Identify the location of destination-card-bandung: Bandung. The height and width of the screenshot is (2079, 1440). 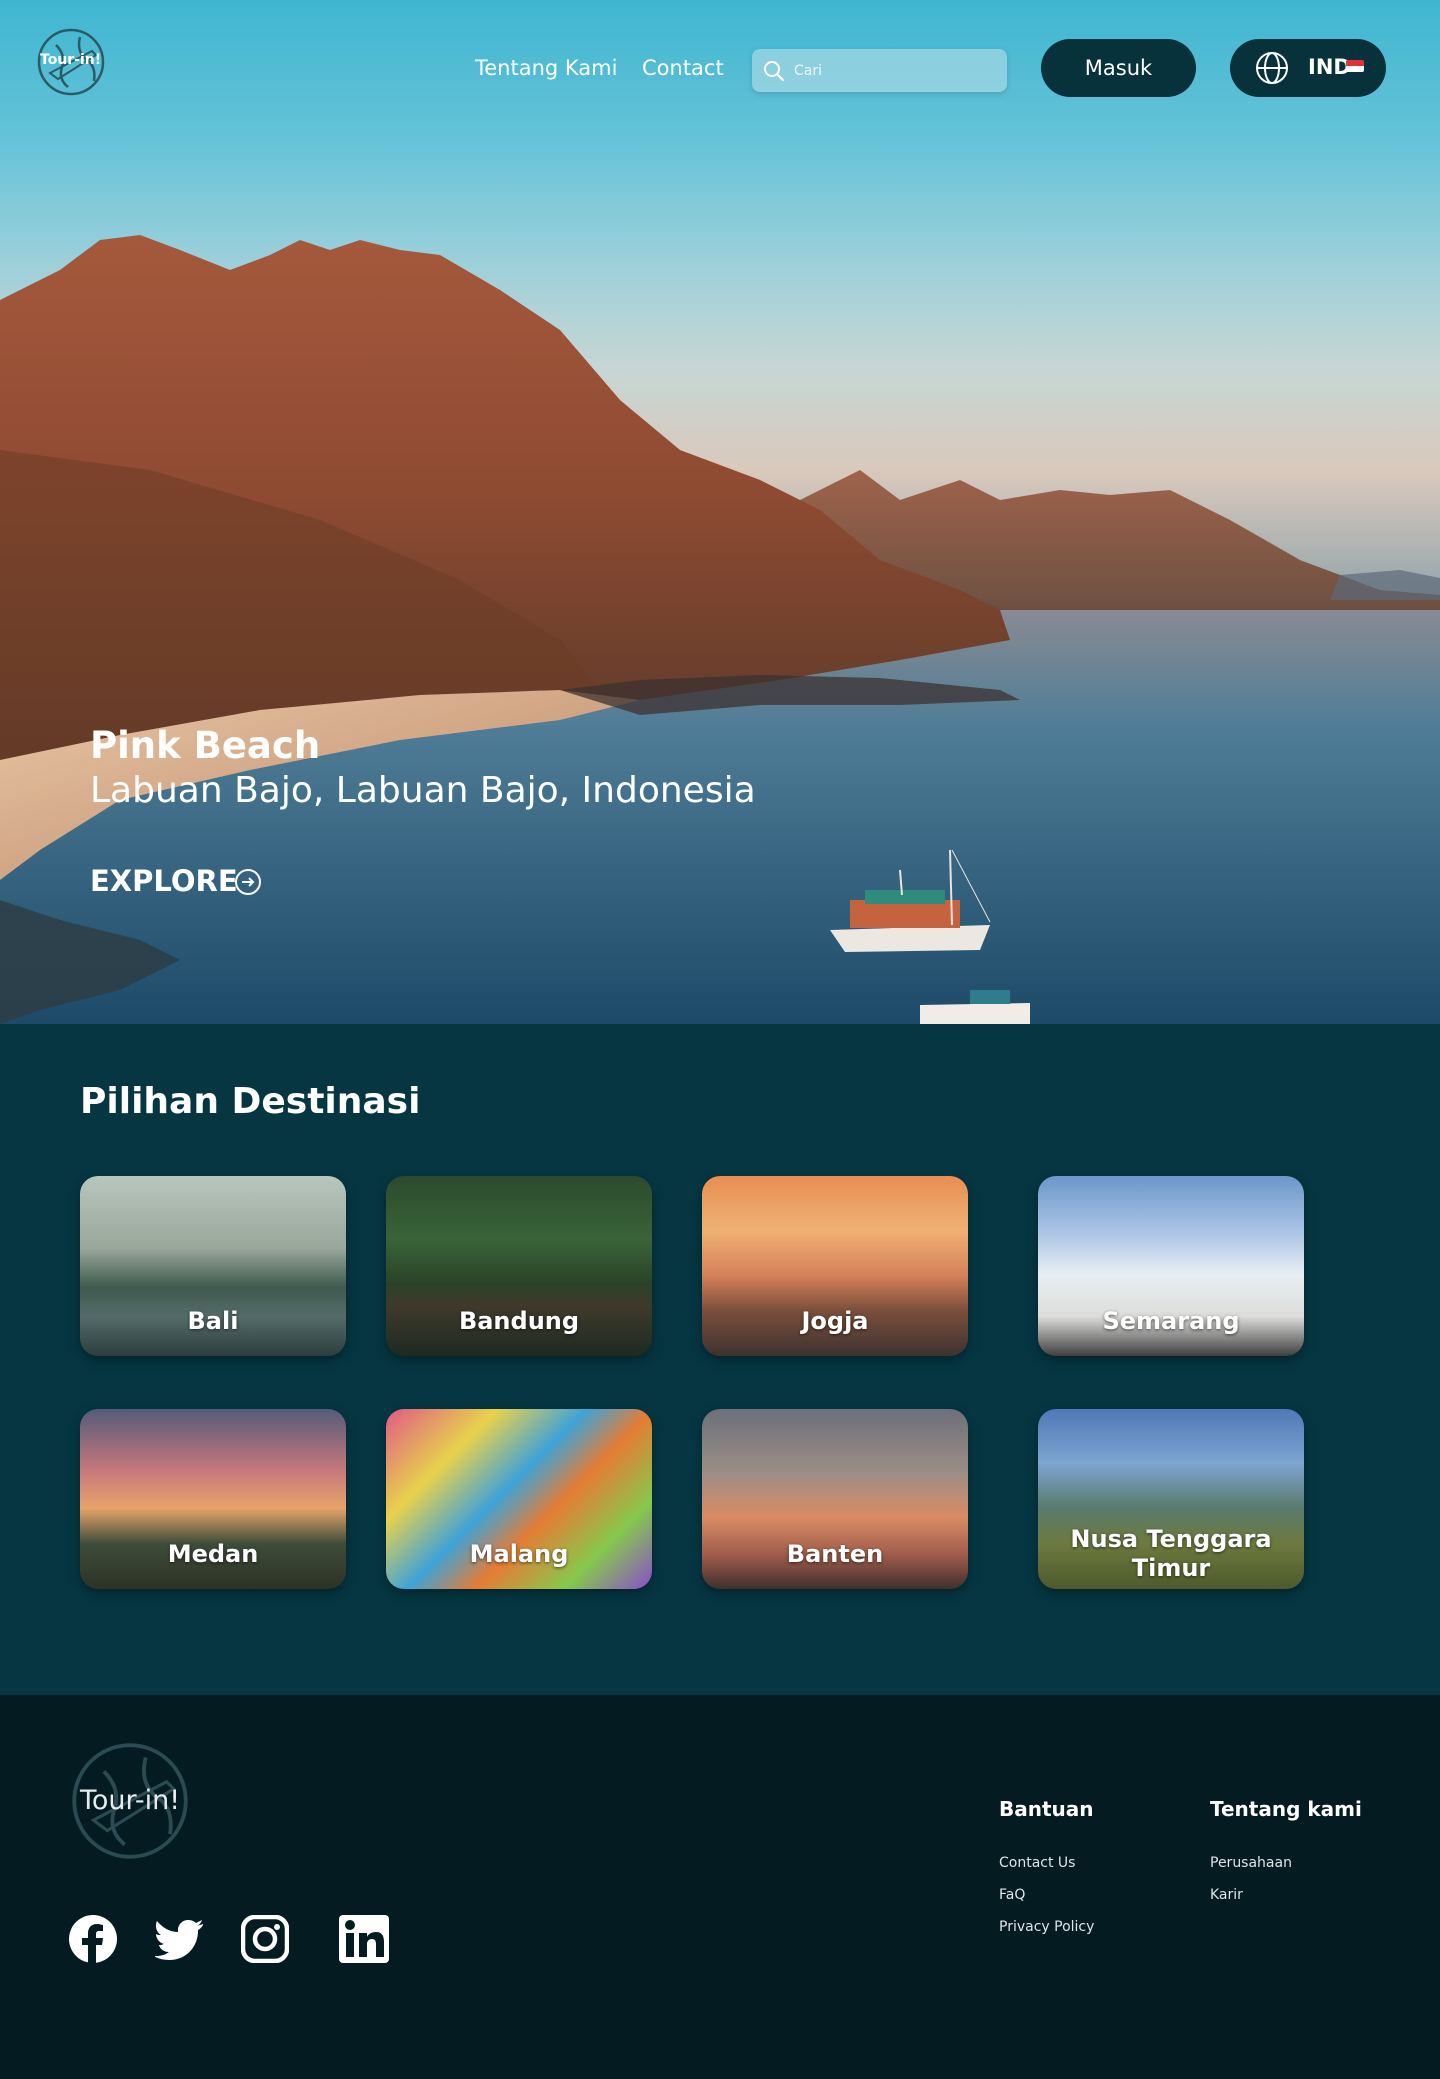
(519, 1266).